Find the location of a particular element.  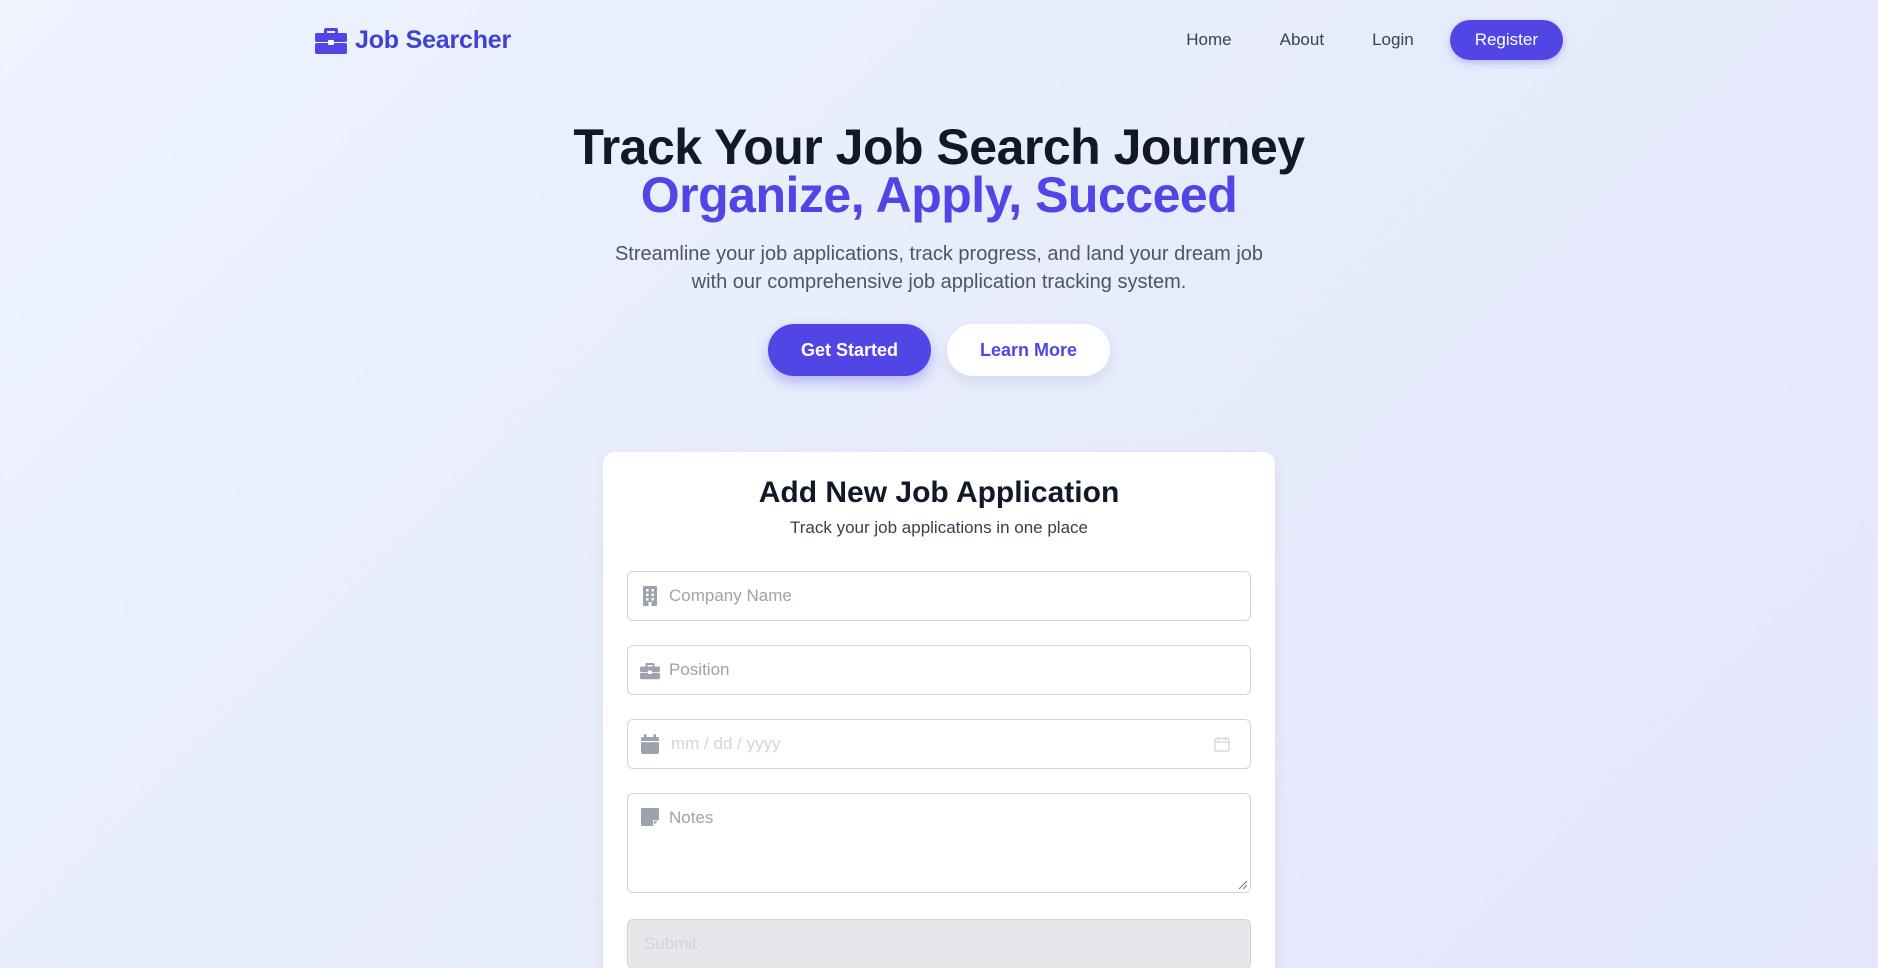

notes-textarea is located at coordinates (939, 843).